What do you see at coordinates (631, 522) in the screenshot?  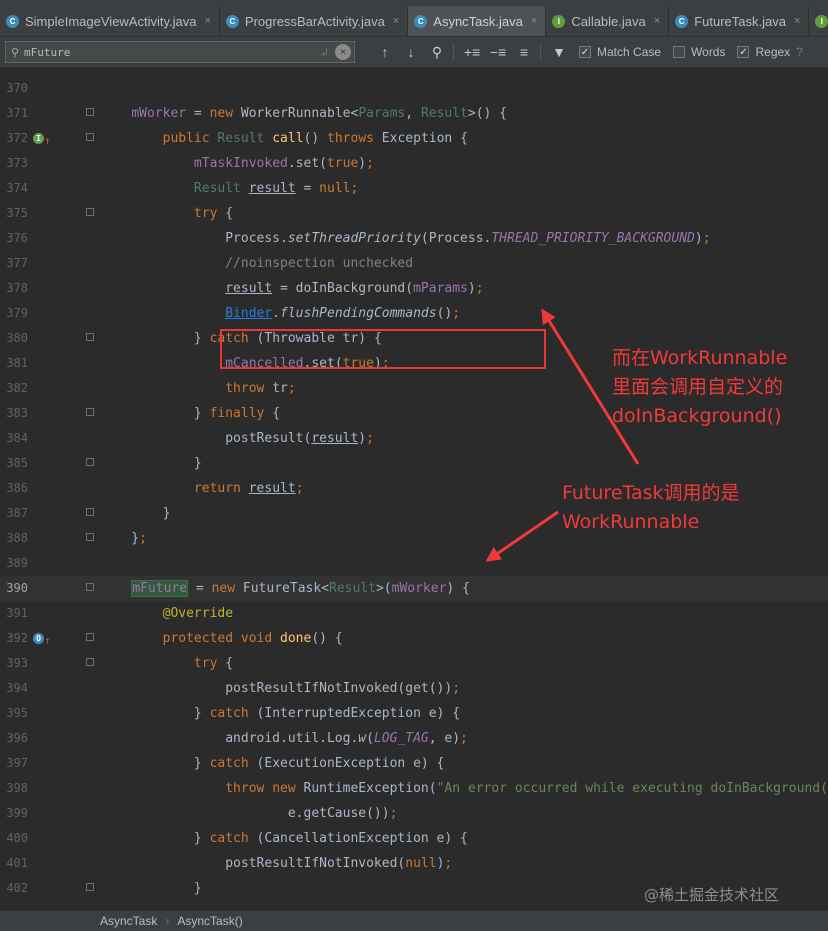 I see `annotation-line: WorkRunnable` at bounding box center [631, 522].